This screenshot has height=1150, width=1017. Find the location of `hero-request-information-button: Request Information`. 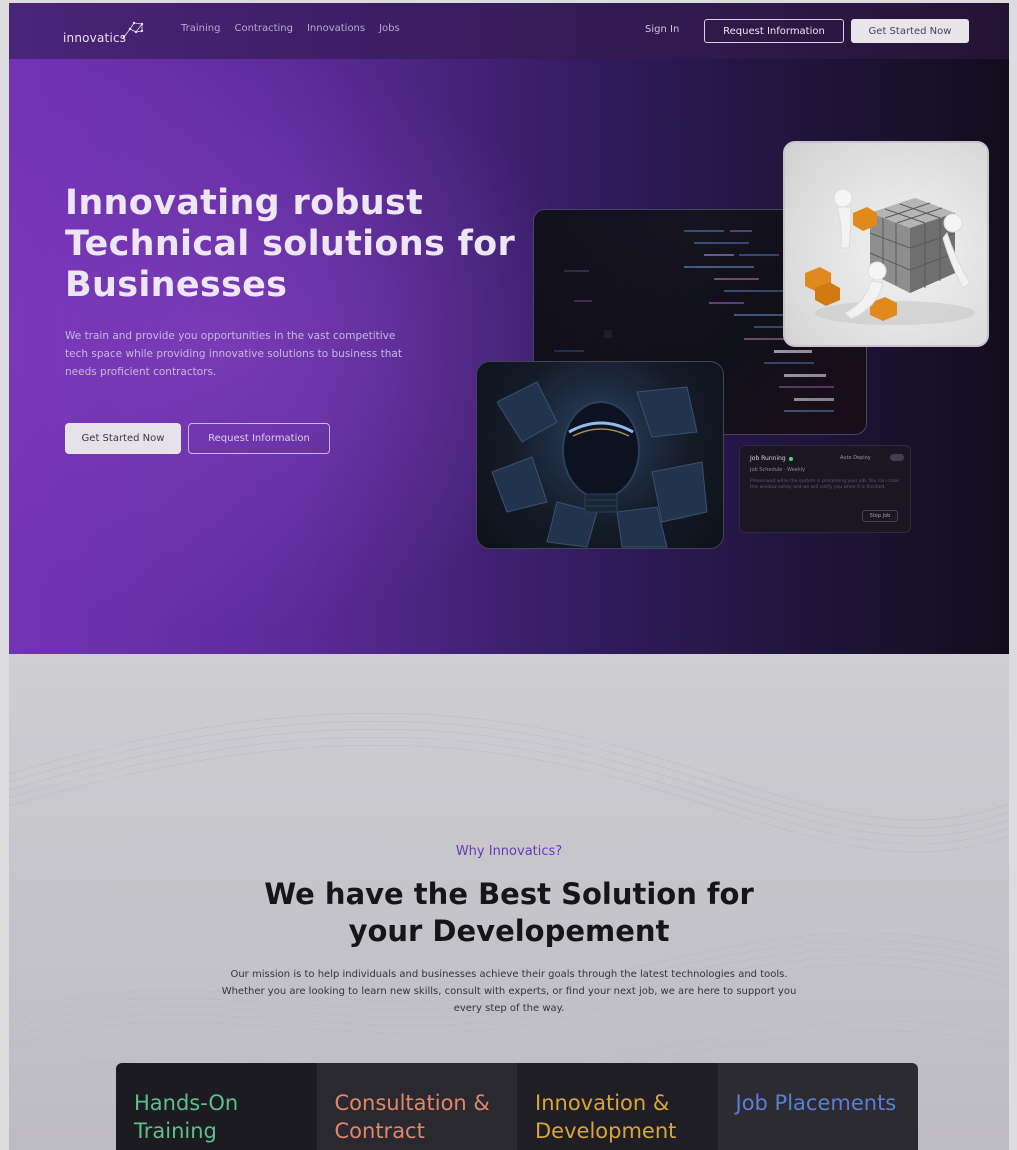

hero-request-information-button: Request Information is located at coordinates (259, 438).